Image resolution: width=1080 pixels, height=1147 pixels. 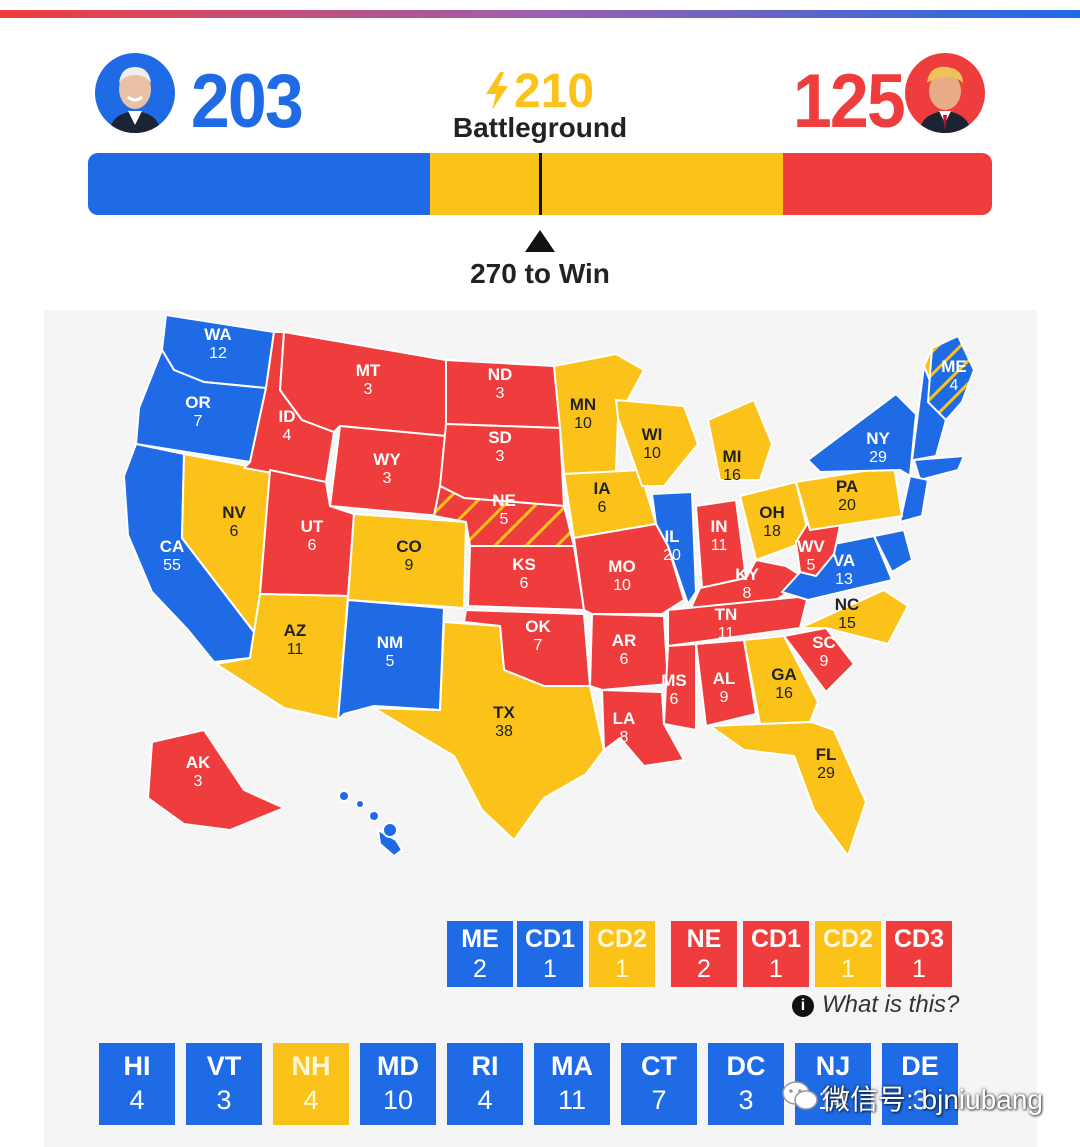 What do you see at coordinates (572, 1100) in the screenshot?
I see `small-state-votes: 11` at bounding box center [572, 1100].